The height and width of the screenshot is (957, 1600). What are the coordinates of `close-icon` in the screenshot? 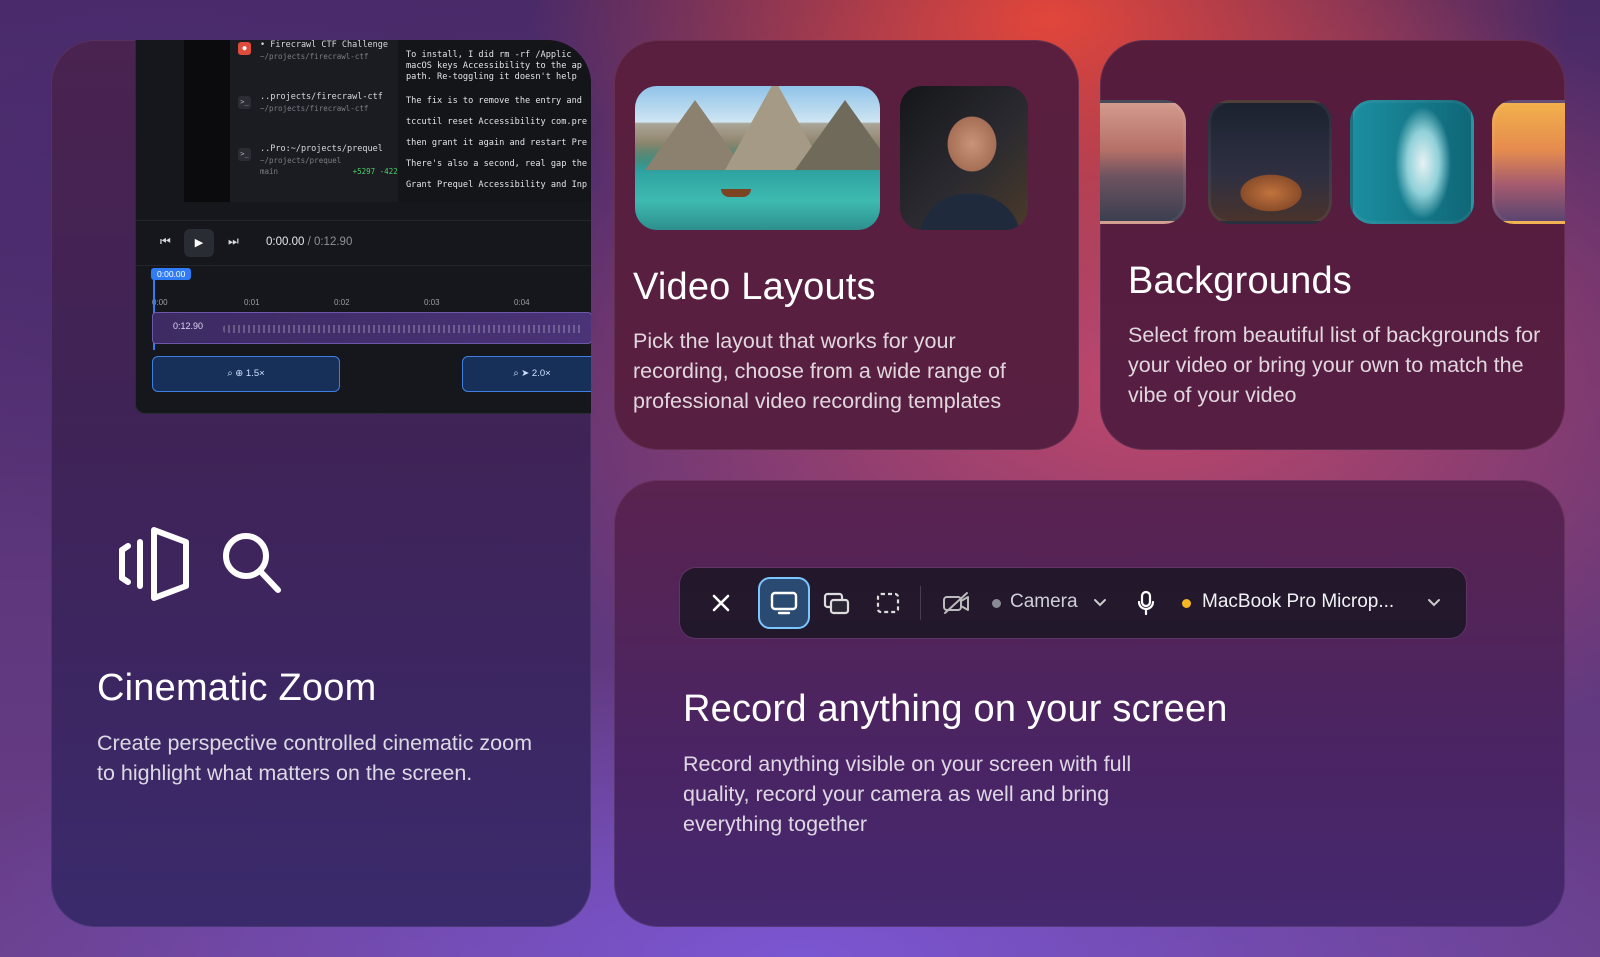 It's located at (721, 603).